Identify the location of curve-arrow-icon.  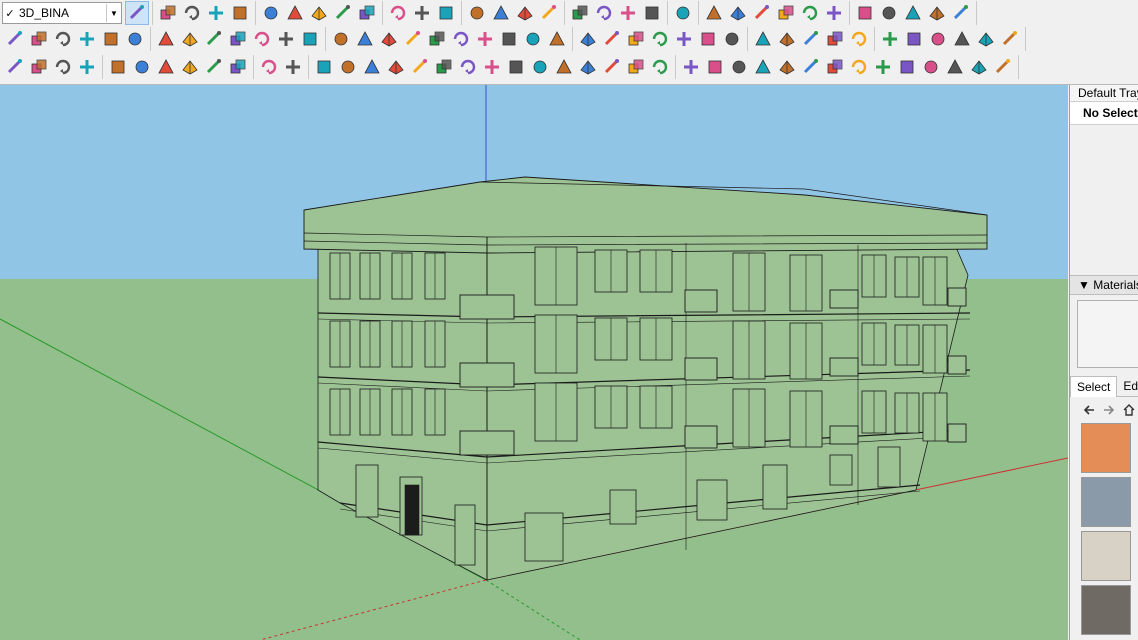
(612, 67).